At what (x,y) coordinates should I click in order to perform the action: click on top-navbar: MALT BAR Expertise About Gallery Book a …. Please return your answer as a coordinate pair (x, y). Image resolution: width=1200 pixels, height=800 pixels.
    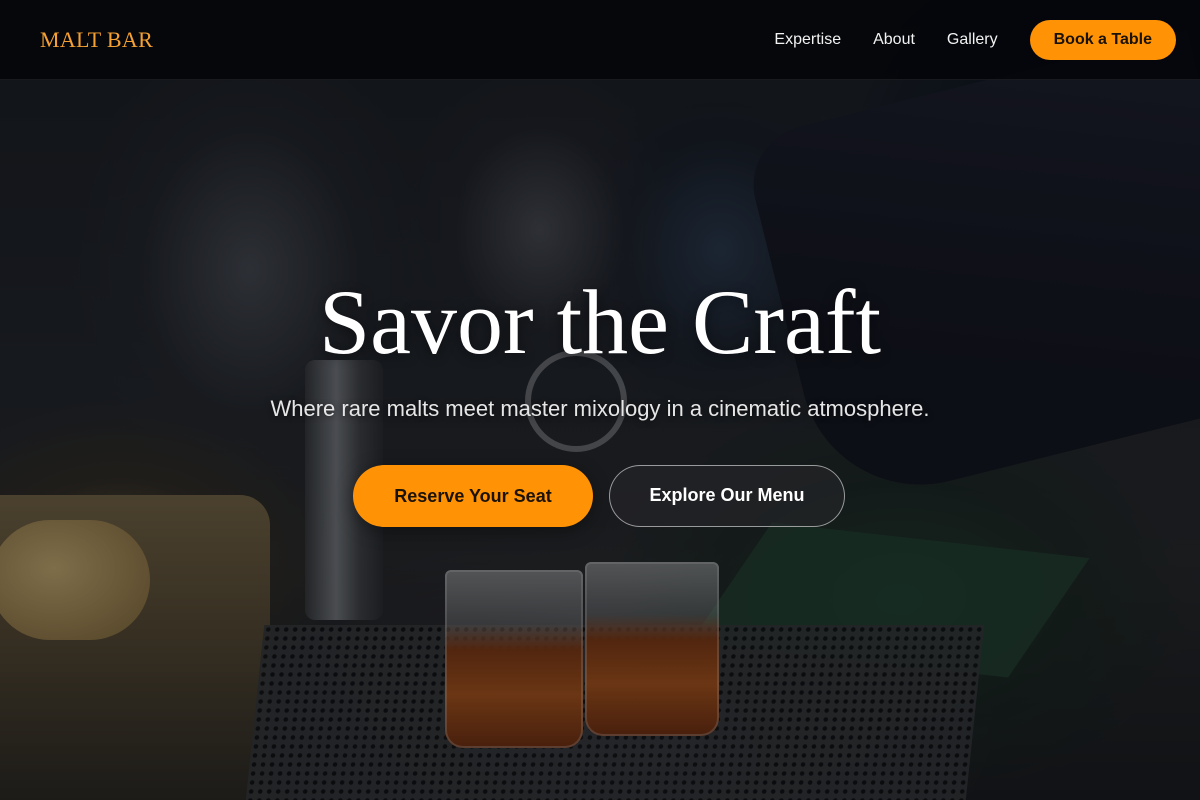
    Looking at the image, I should click on (600, 40).